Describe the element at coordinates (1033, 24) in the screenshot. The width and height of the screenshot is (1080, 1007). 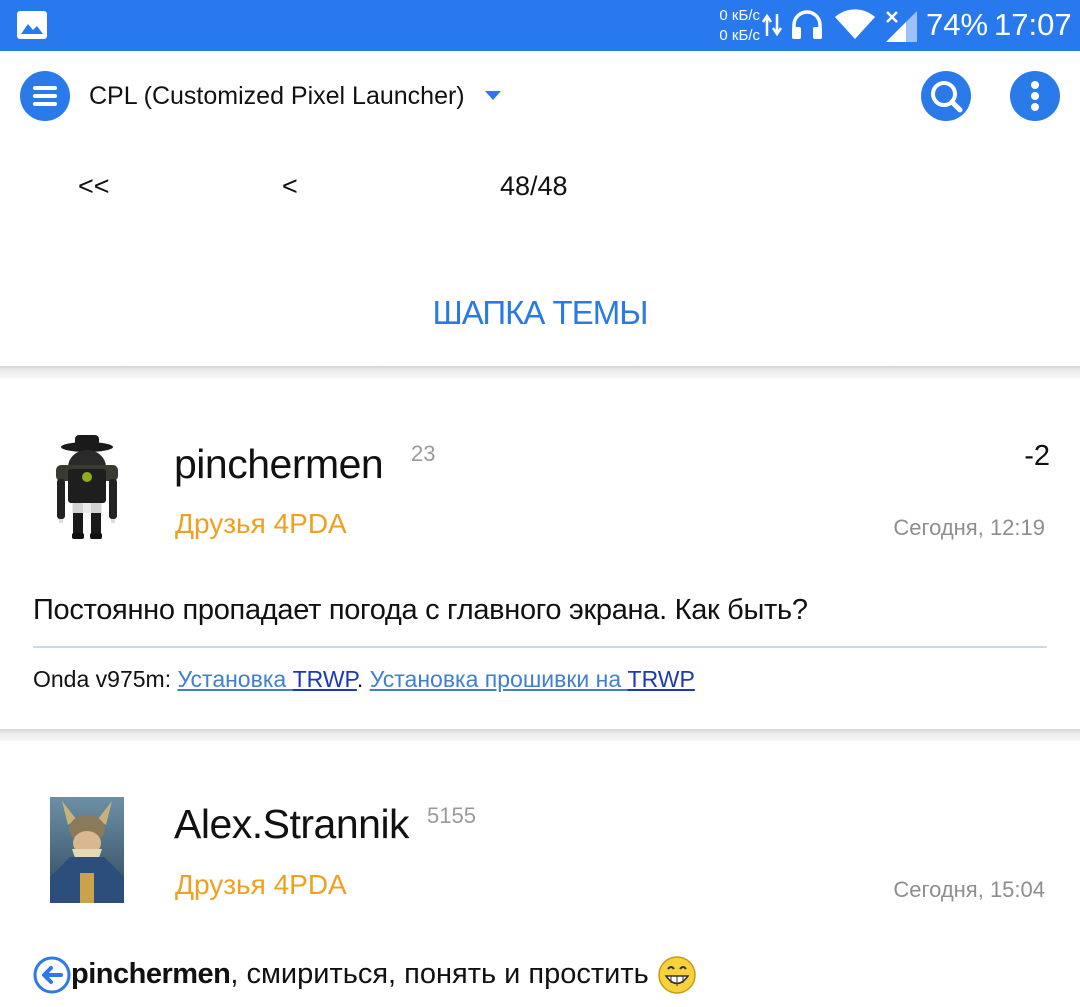
I see `clock: 17:07` at that location.